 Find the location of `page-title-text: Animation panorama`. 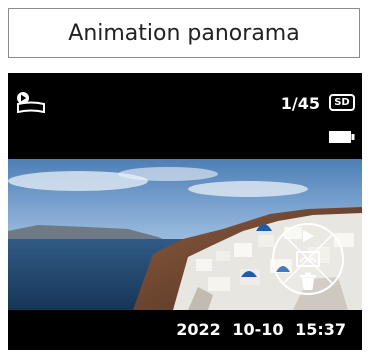

page-title-text: Animation panorama is located at coordinates (184, 33).